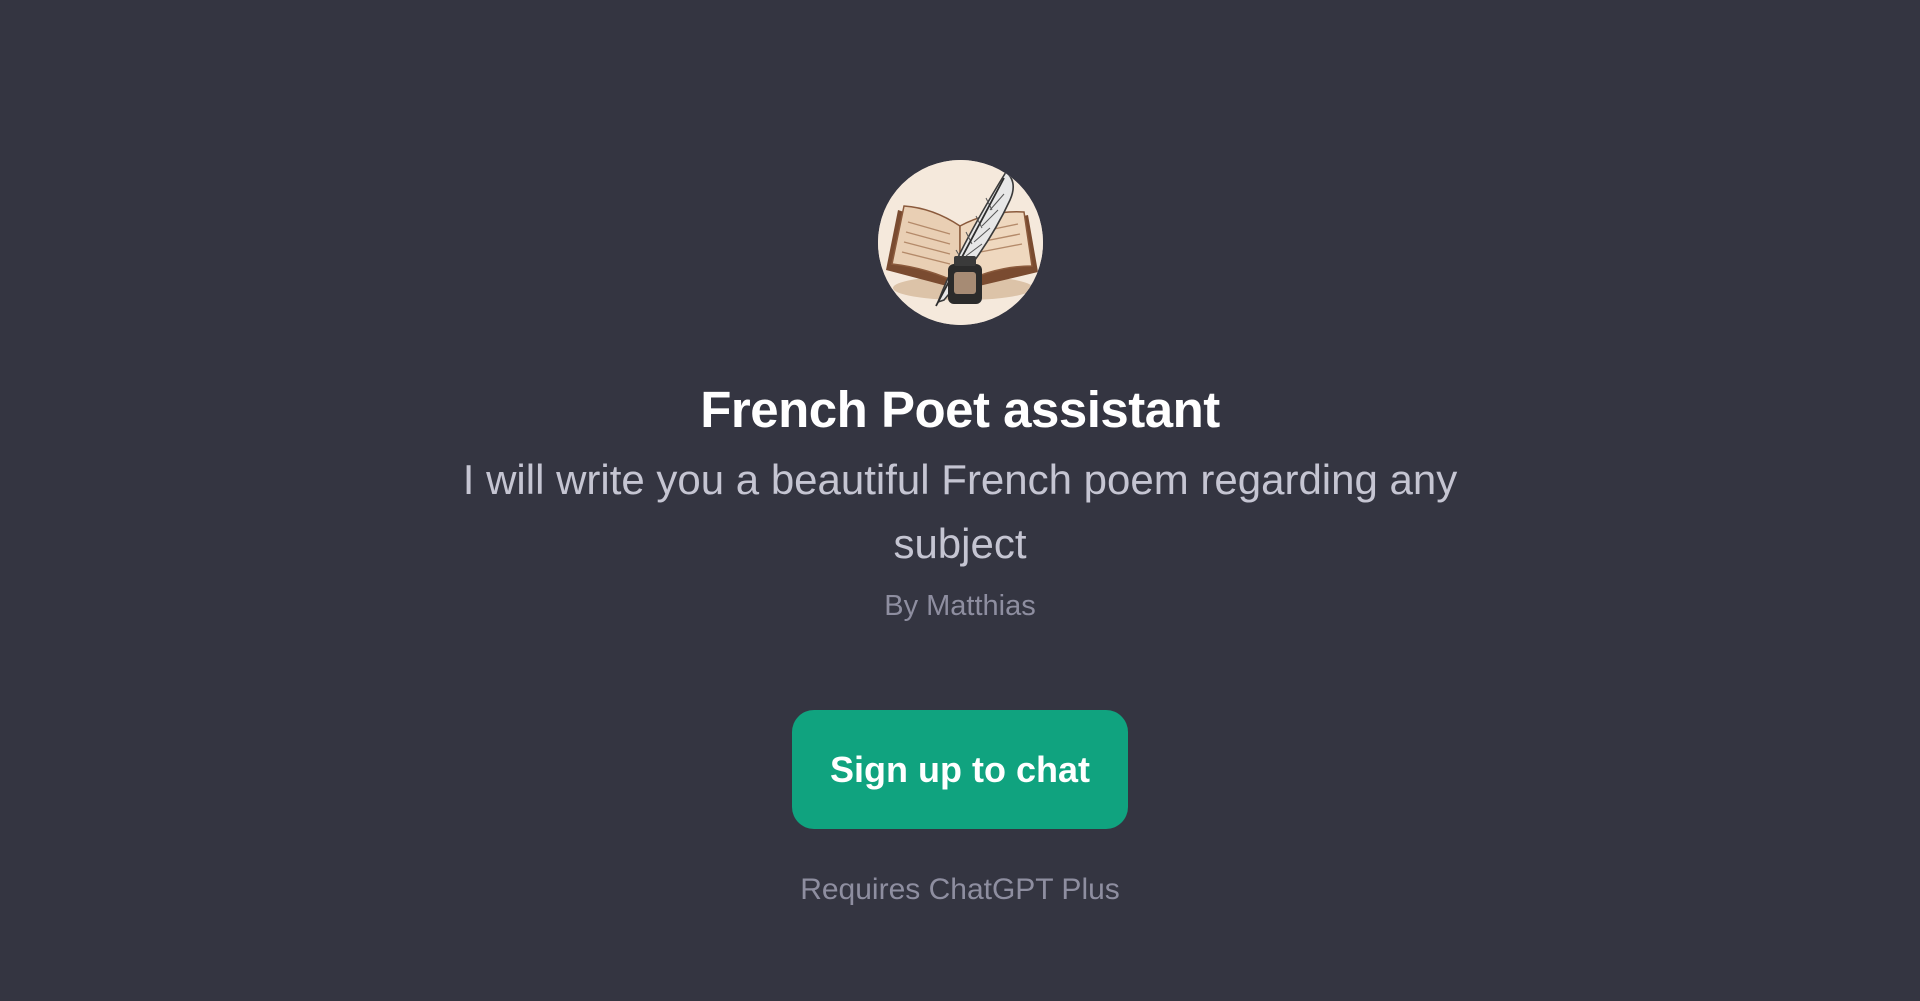  What do you see at coordinates (960, 409) in the screenshot?
I see `gpt-title: French Poet assistant` at bounding box center [960, 409].